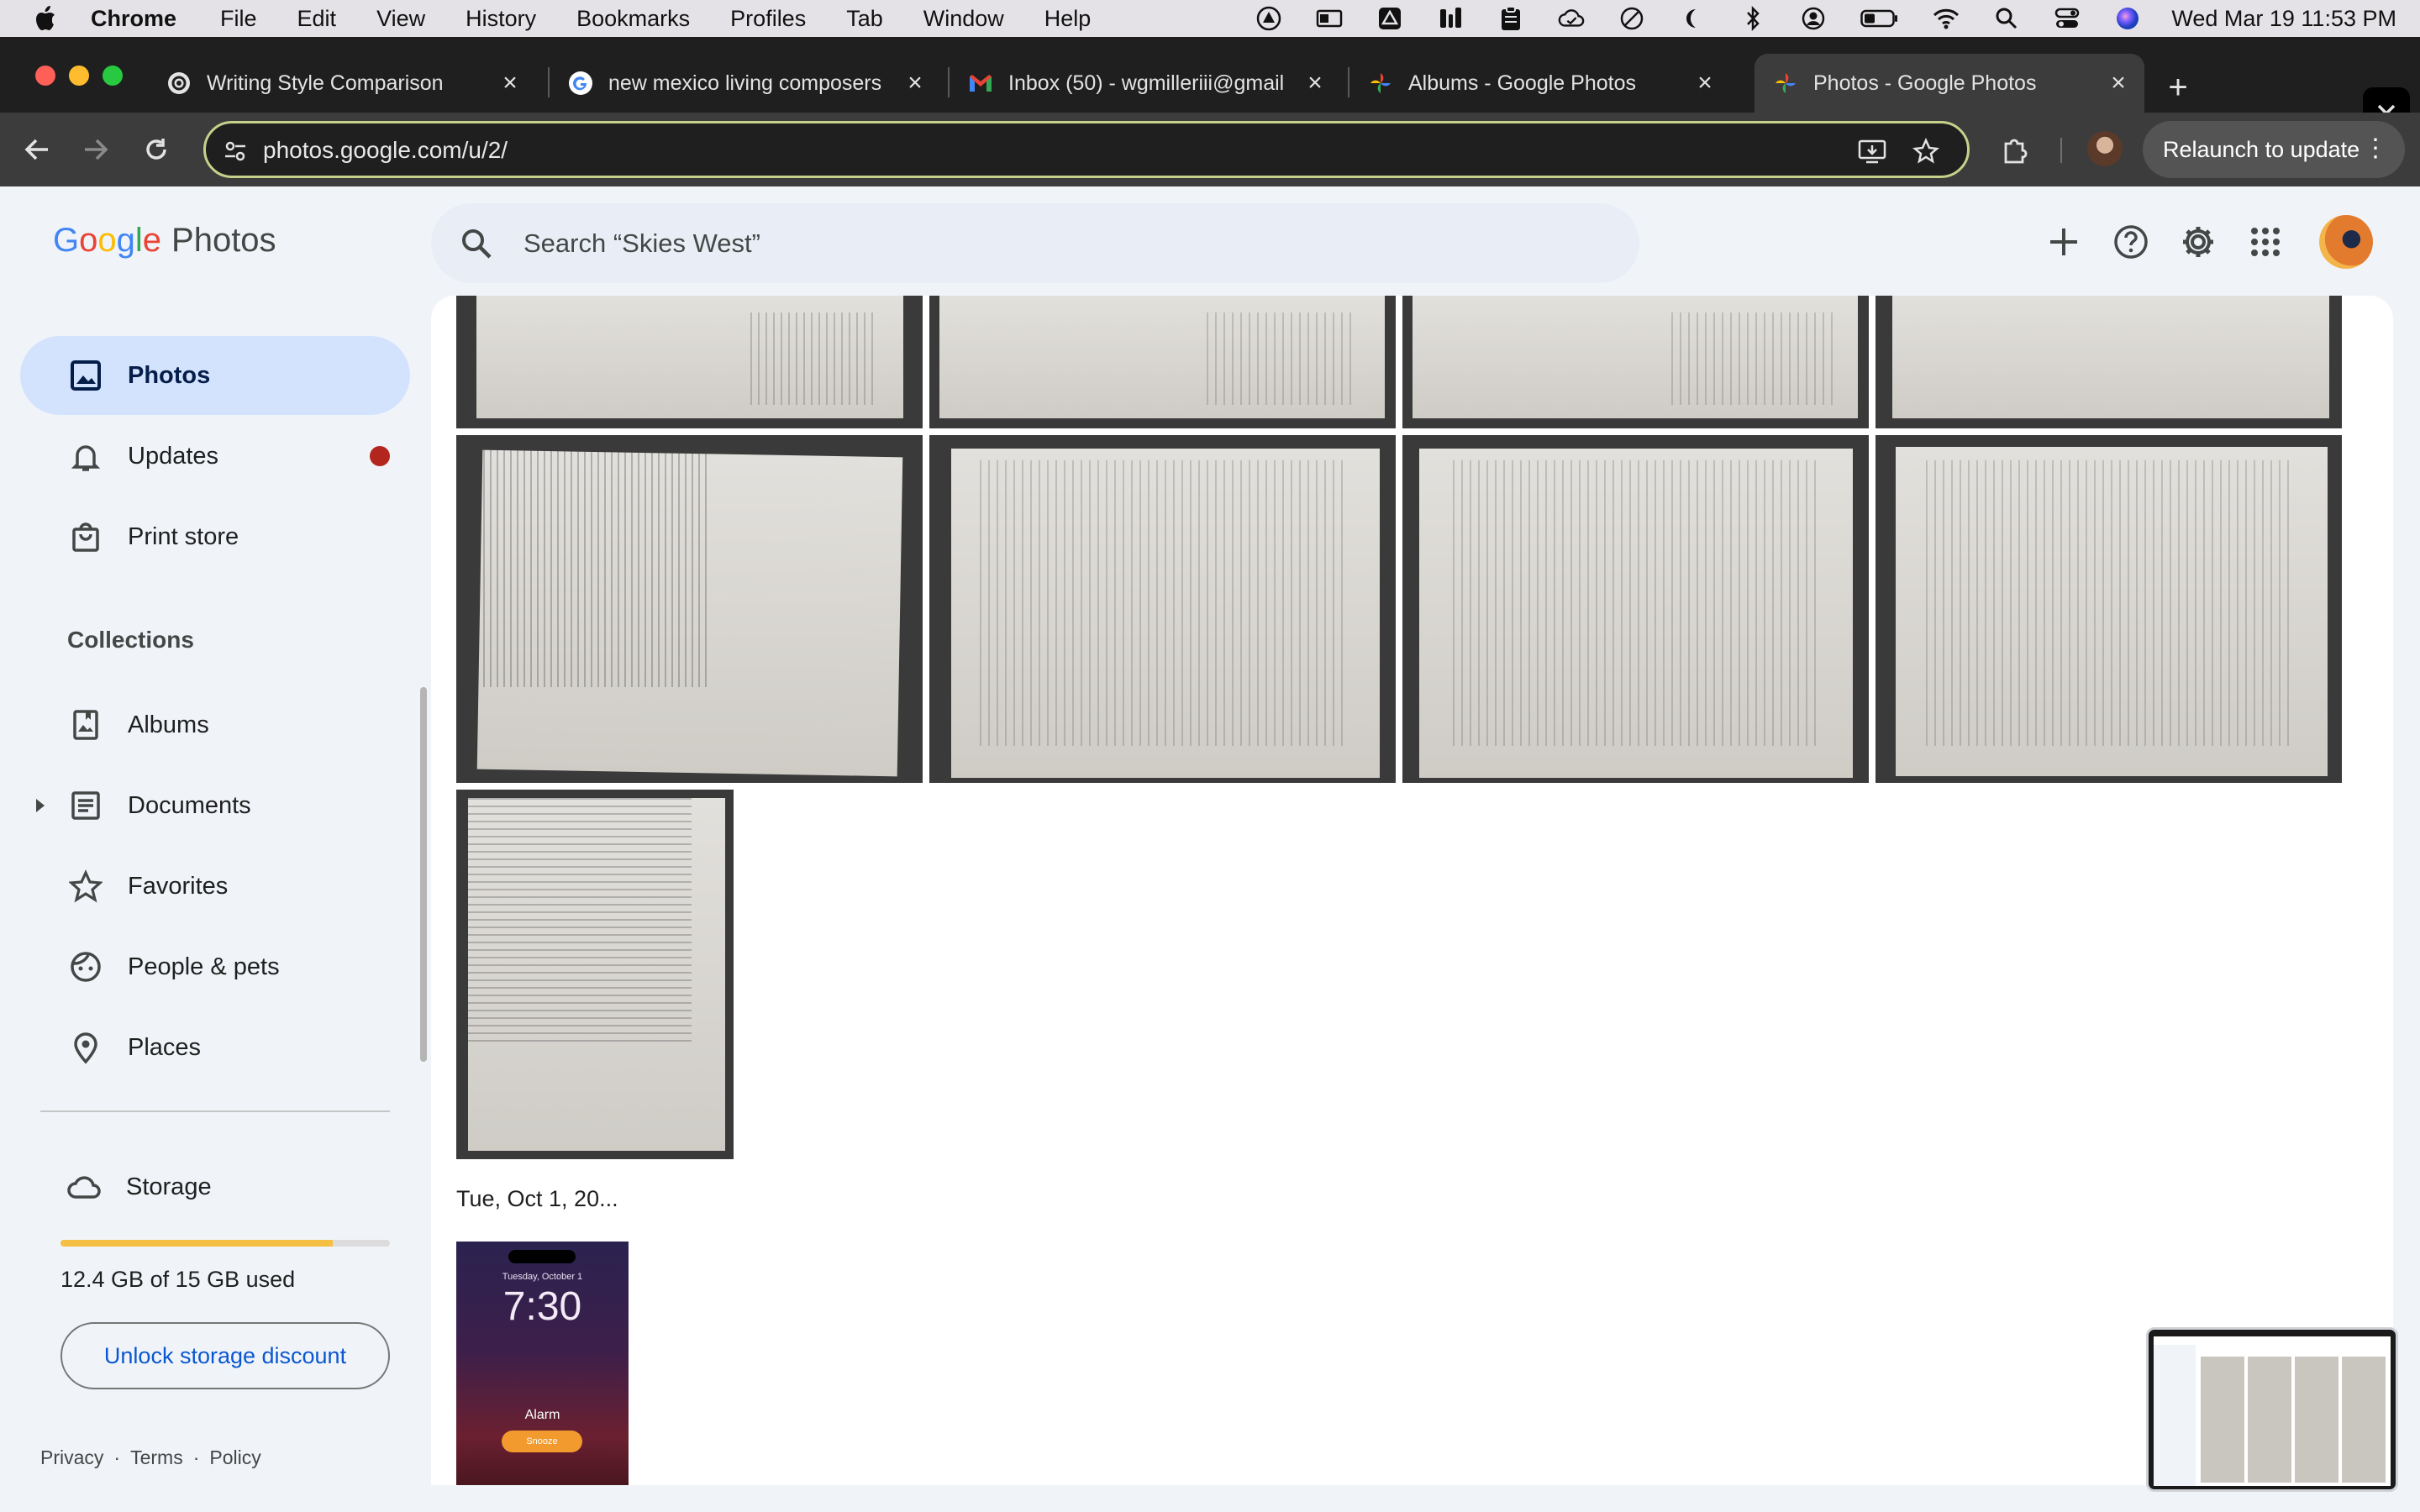 This screenshot has height=1512, width=2420. What do you see at coordinates (36, 149) in the screenshot?
I see `back-button` at bounding box center [36, 149].